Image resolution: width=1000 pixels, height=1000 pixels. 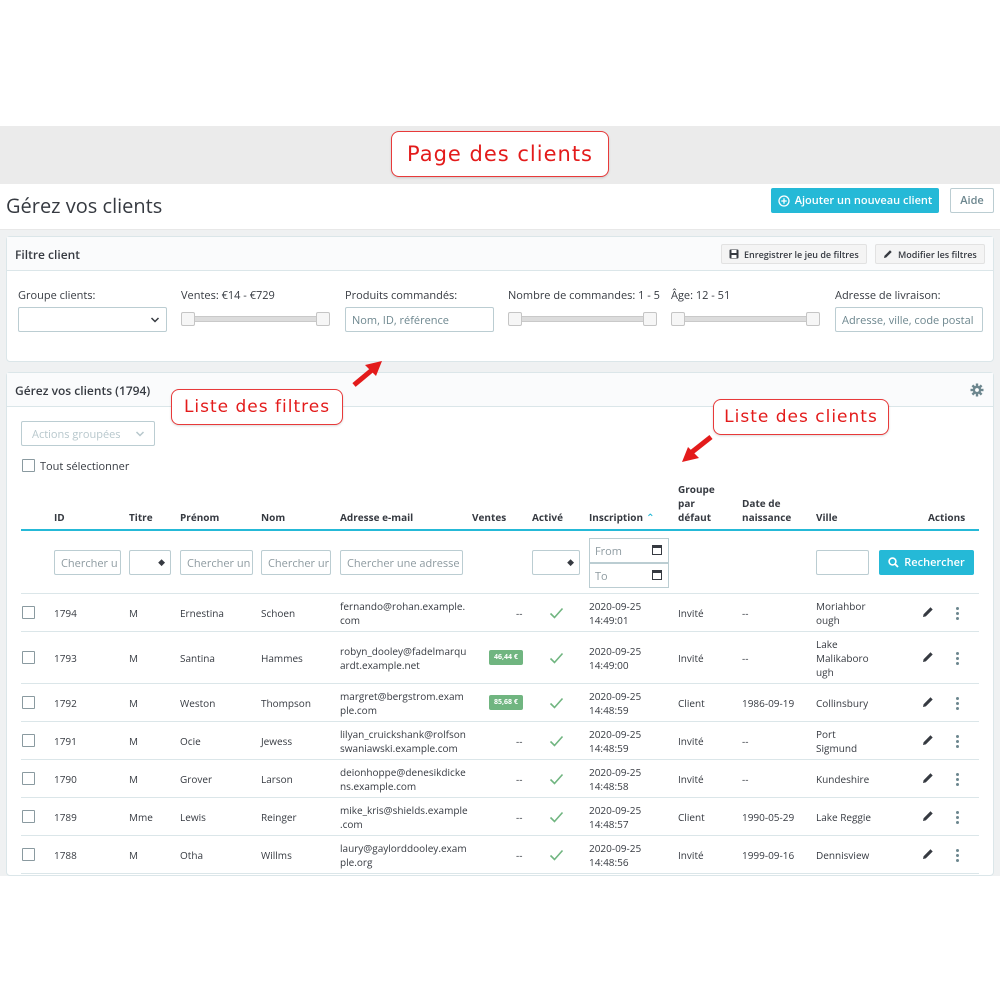 I want to click on cell-registration-line: 14:48:56, so click(x=609, y=862).